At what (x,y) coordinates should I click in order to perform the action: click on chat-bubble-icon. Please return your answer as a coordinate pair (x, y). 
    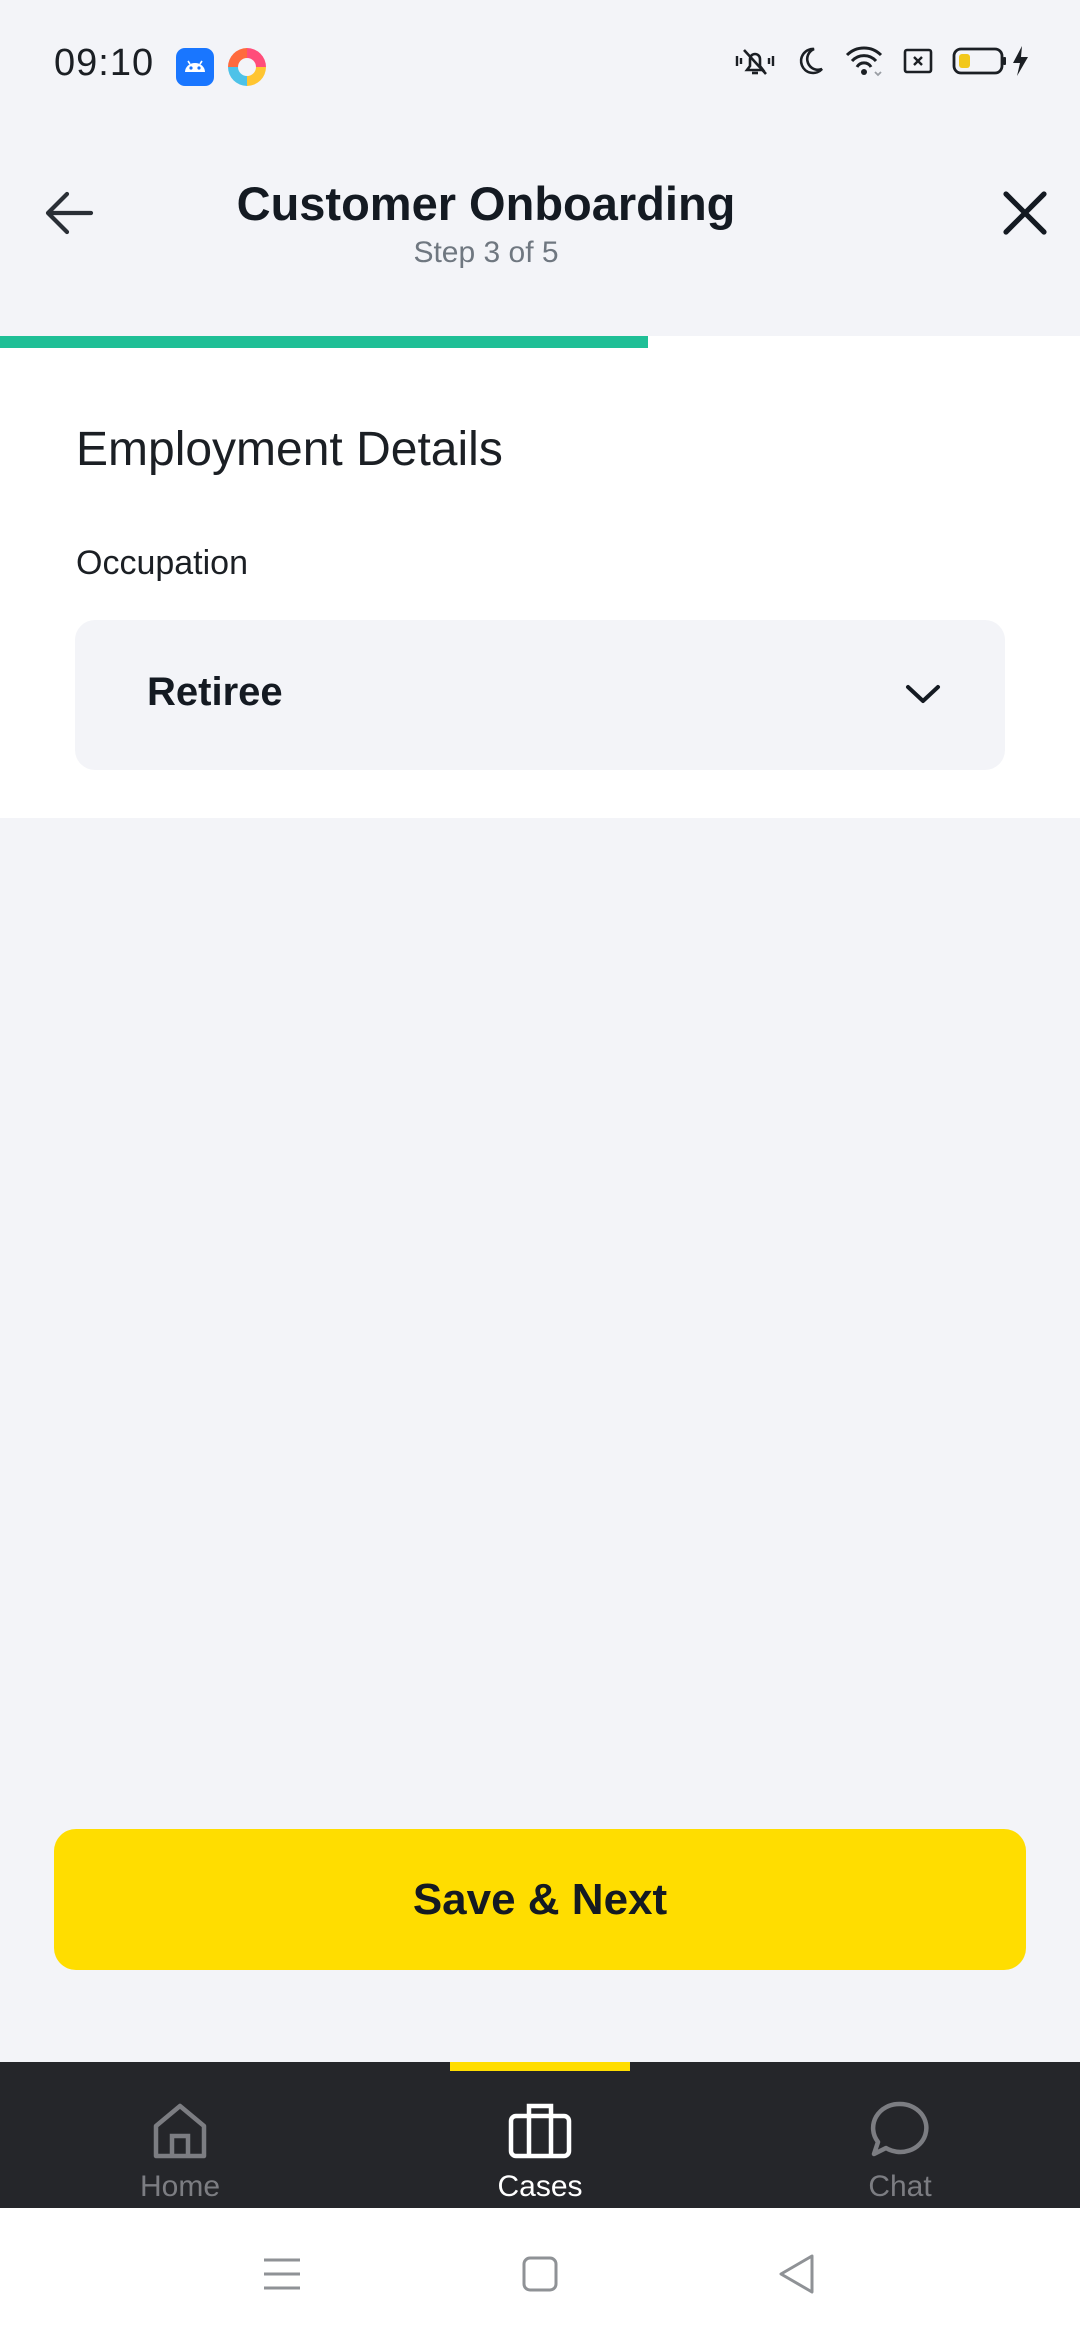
    Looking at the image, I should click on (899, 2129).